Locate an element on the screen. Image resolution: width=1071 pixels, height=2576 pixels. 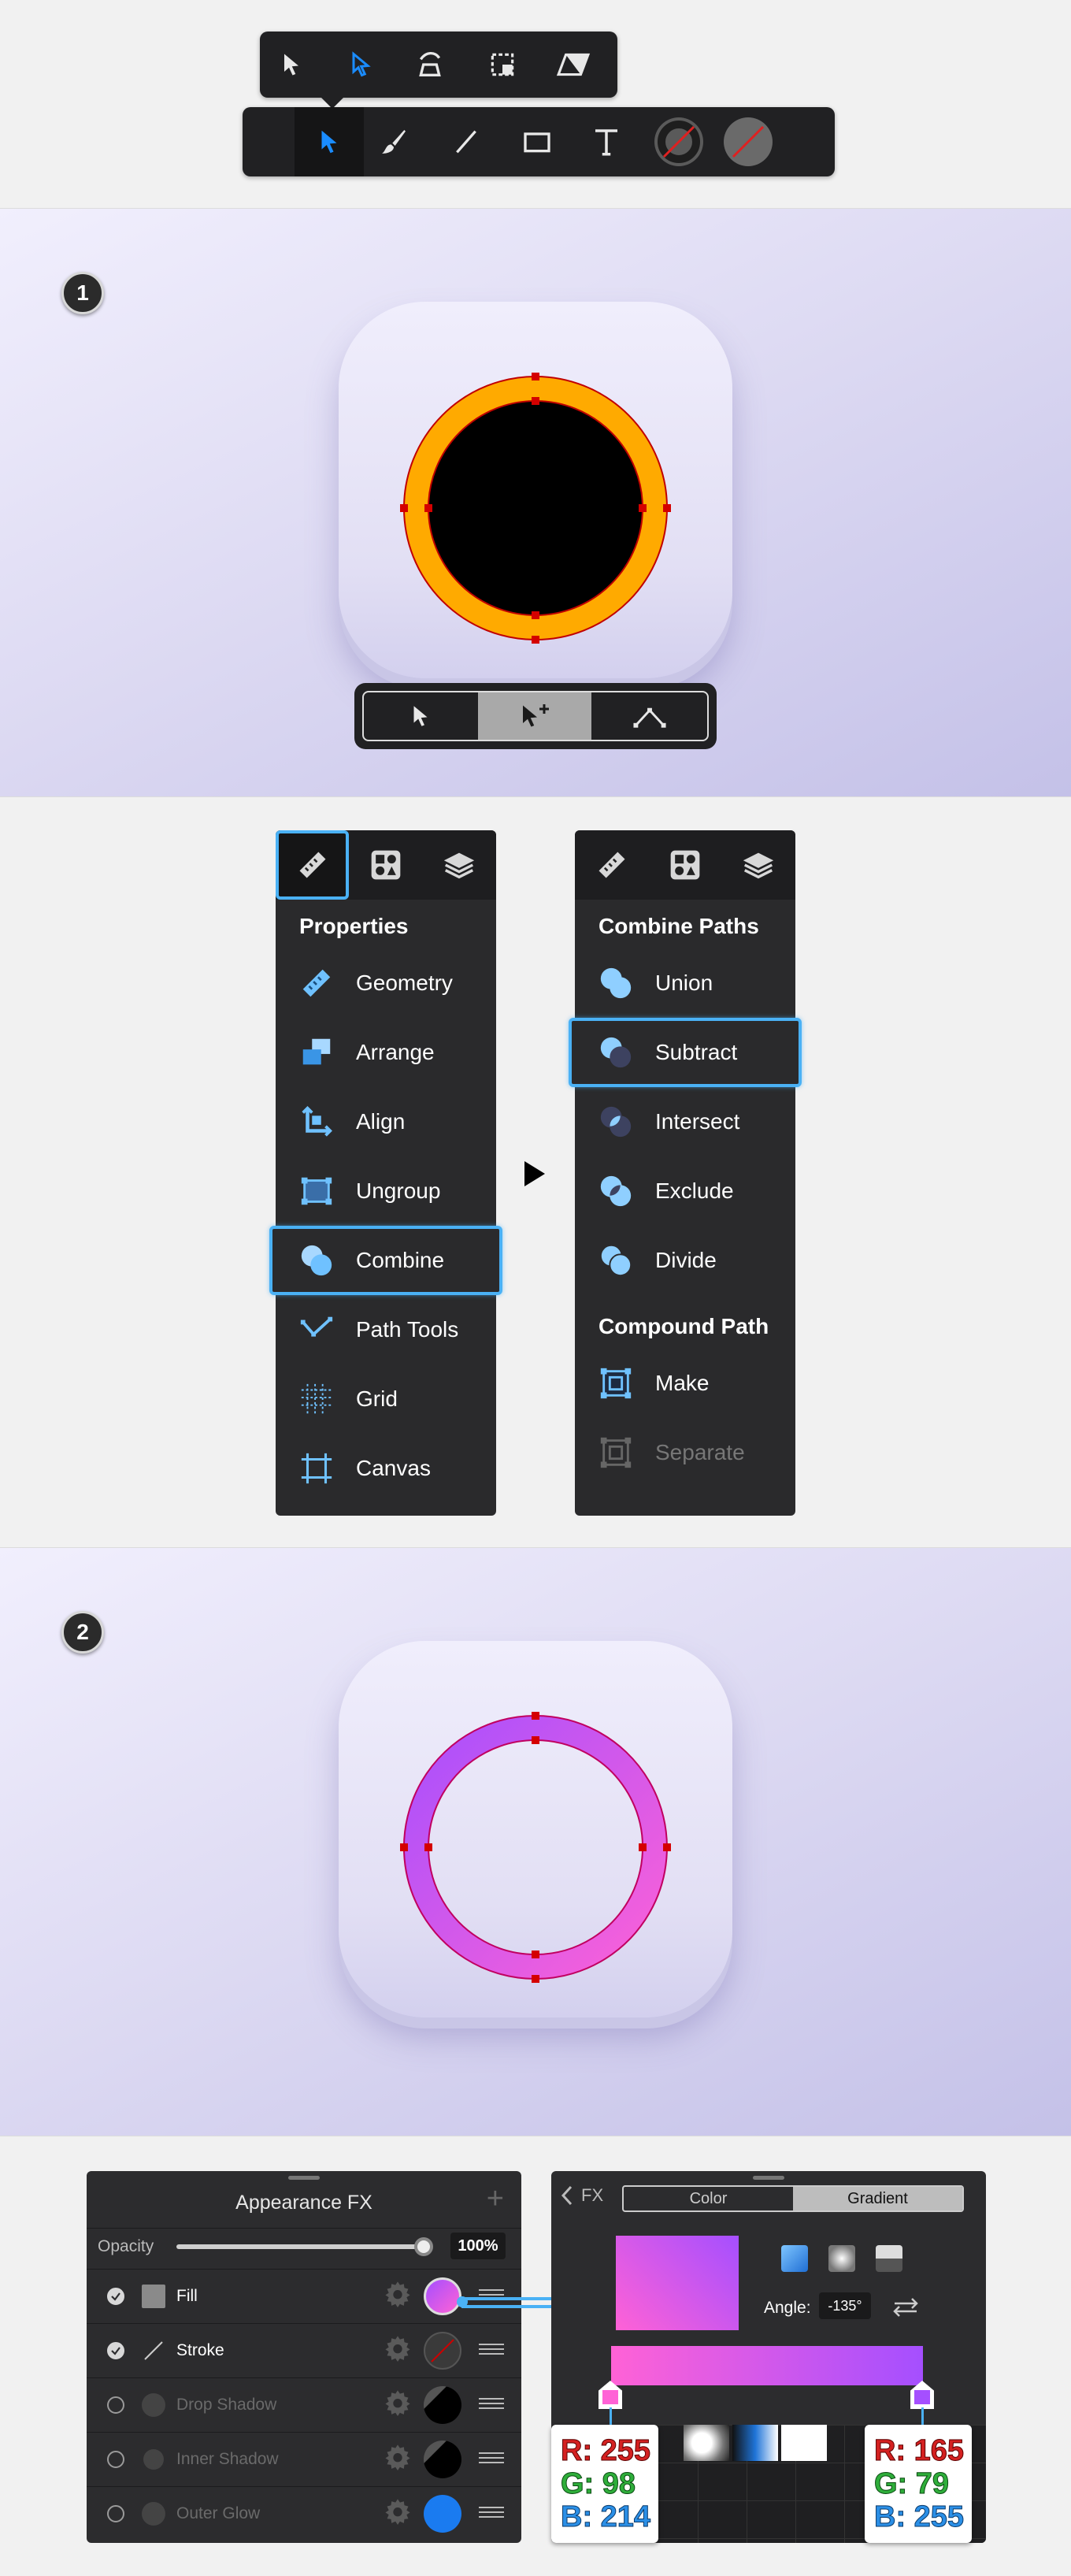
menu-item-grid: Grid is located at coordinates (386, 1399).